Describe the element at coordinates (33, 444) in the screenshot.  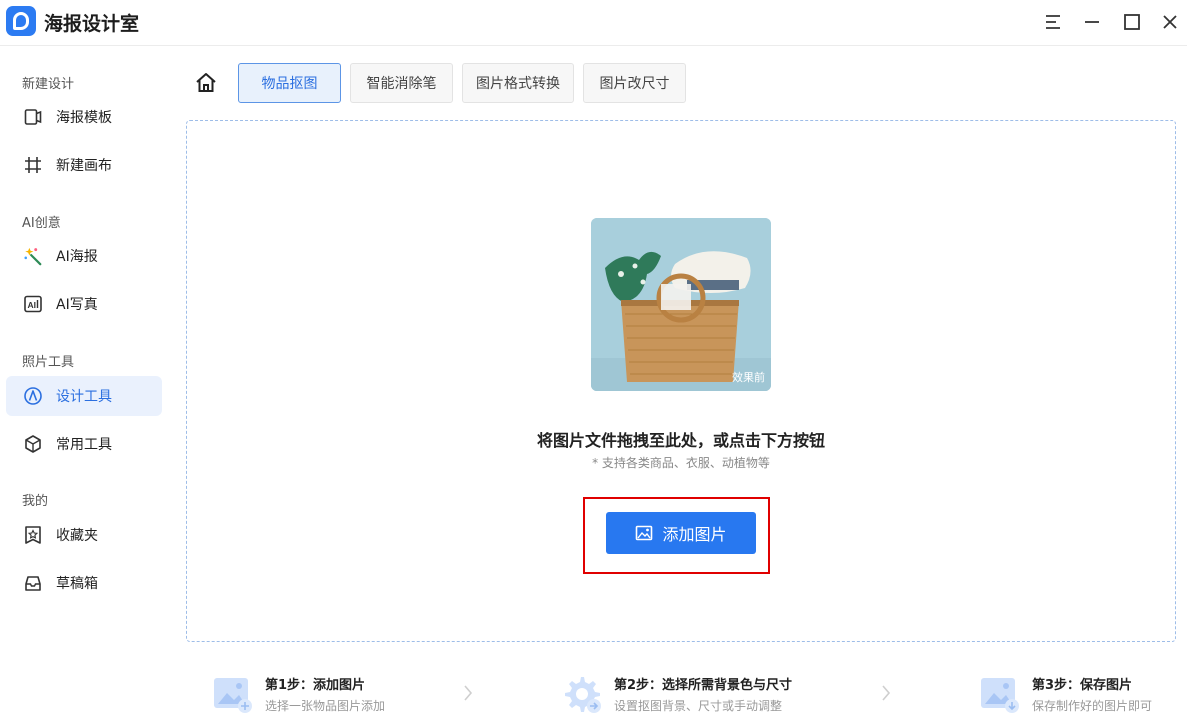
I see `cube-icon` at that location.